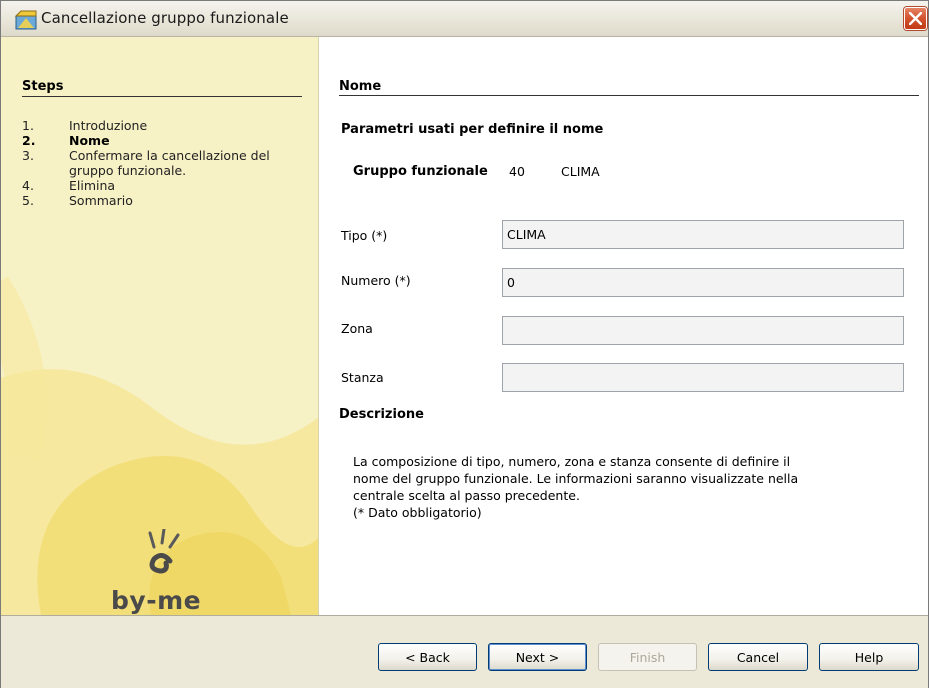  Describe the element at coordinates (26, 20) in the screenshot. I see `app-icon` at that location.